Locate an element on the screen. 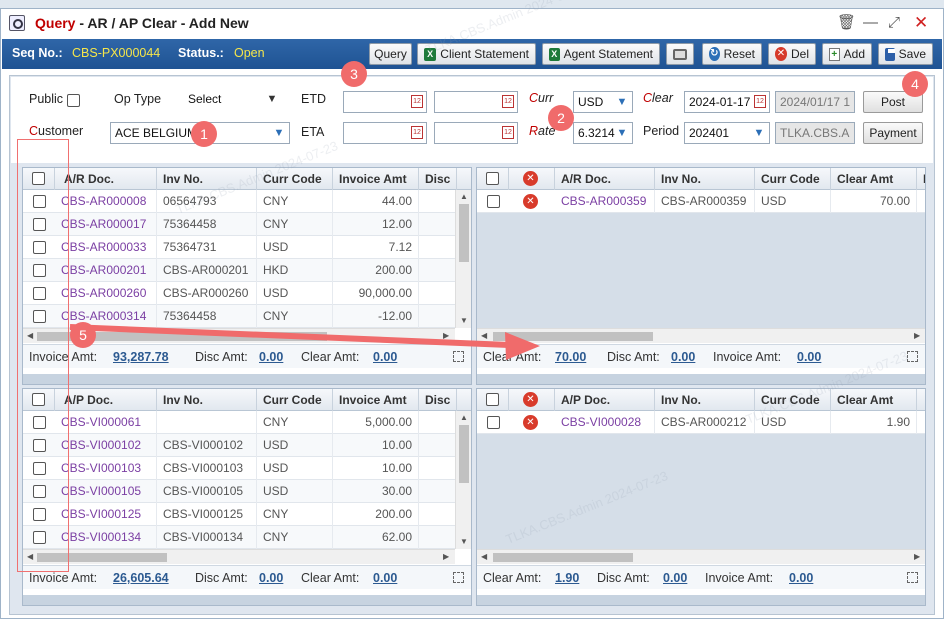 This screenshot has width=944, height=619. op-type-select: Select ▼ is located at coordinates (233, 99).